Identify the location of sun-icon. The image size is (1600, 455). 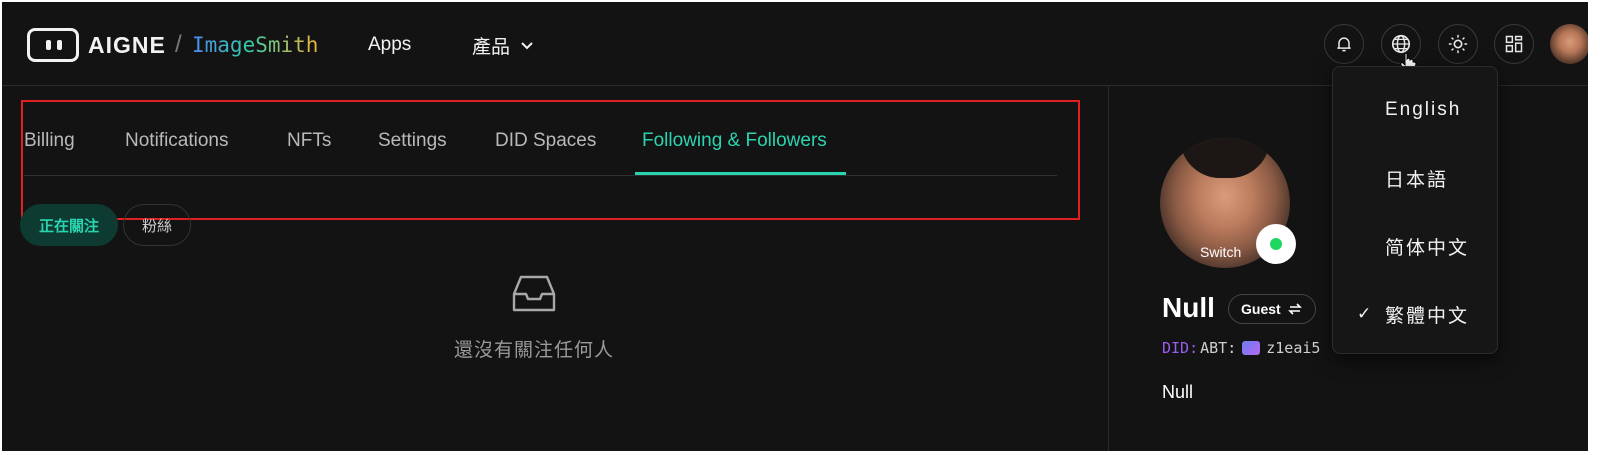
(1458, 44).